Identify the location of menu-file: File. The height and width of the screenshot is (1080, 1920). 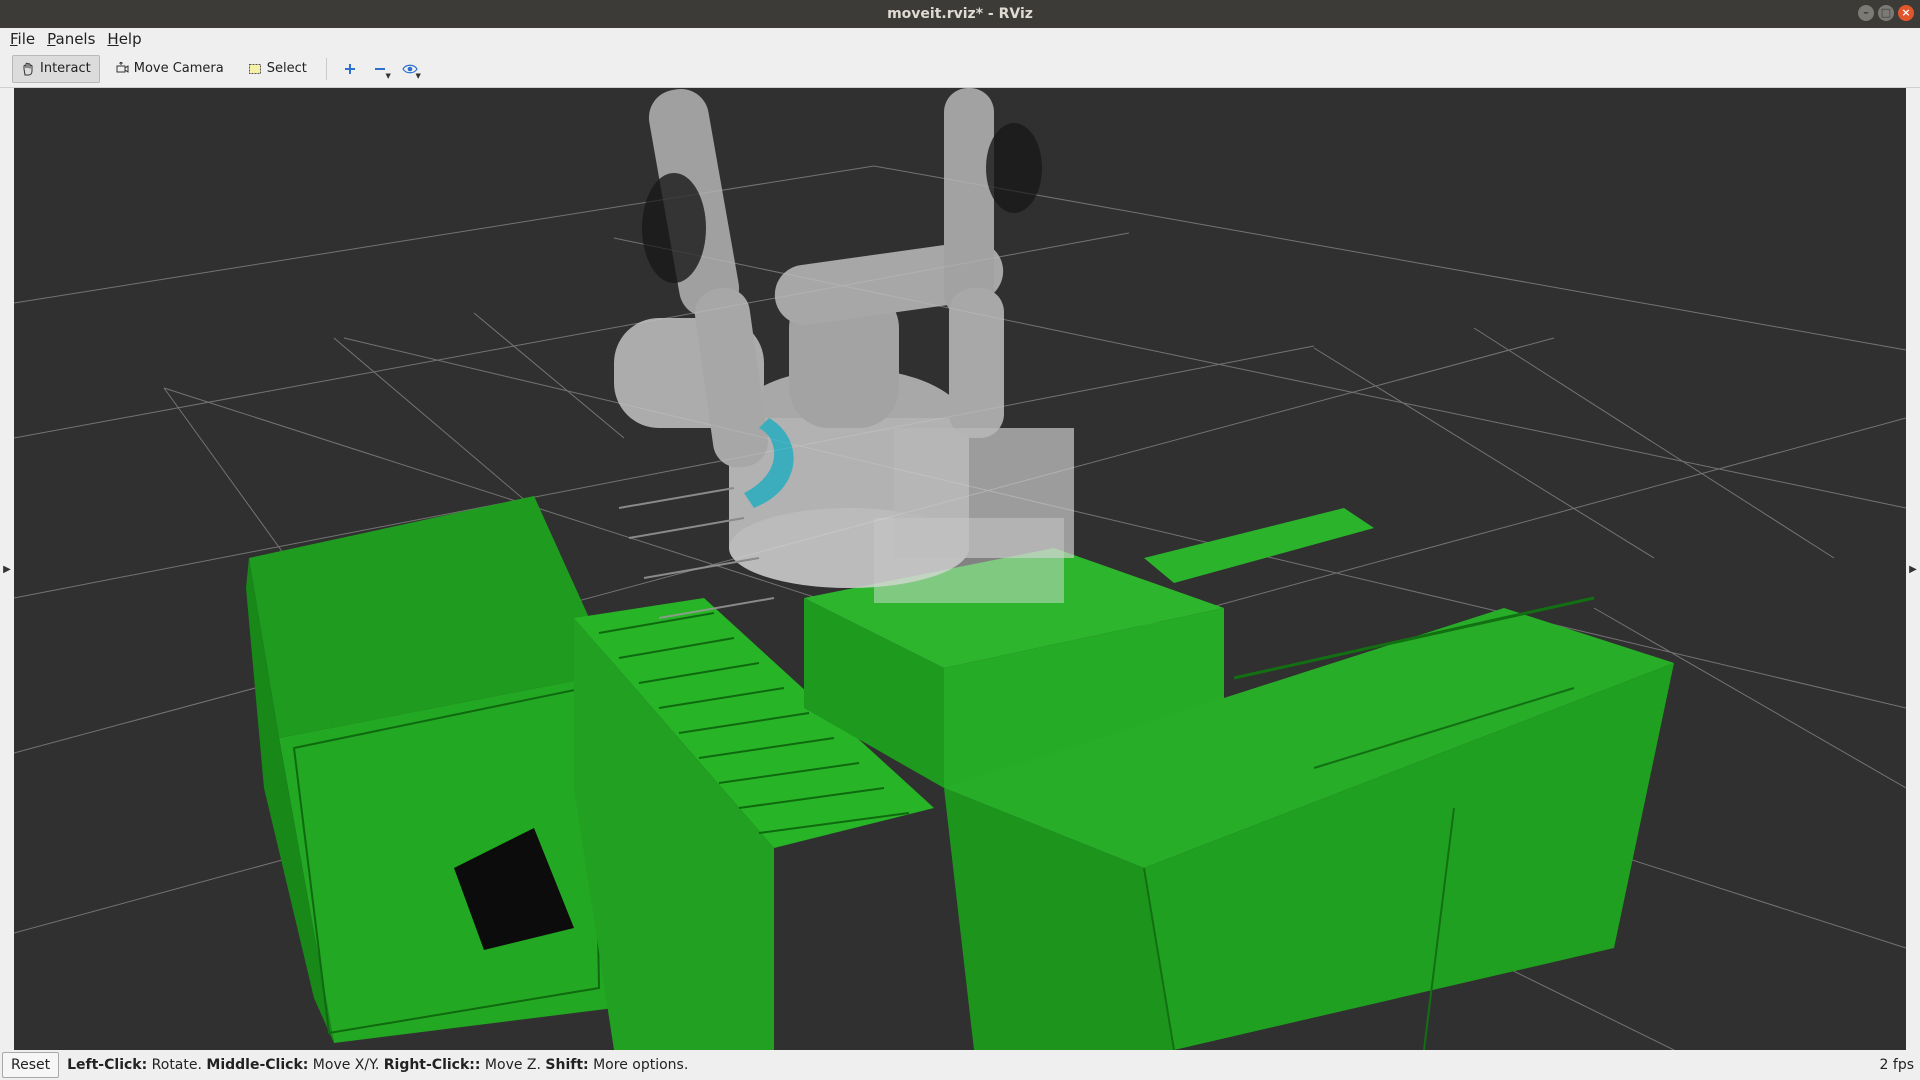
(22, 39).